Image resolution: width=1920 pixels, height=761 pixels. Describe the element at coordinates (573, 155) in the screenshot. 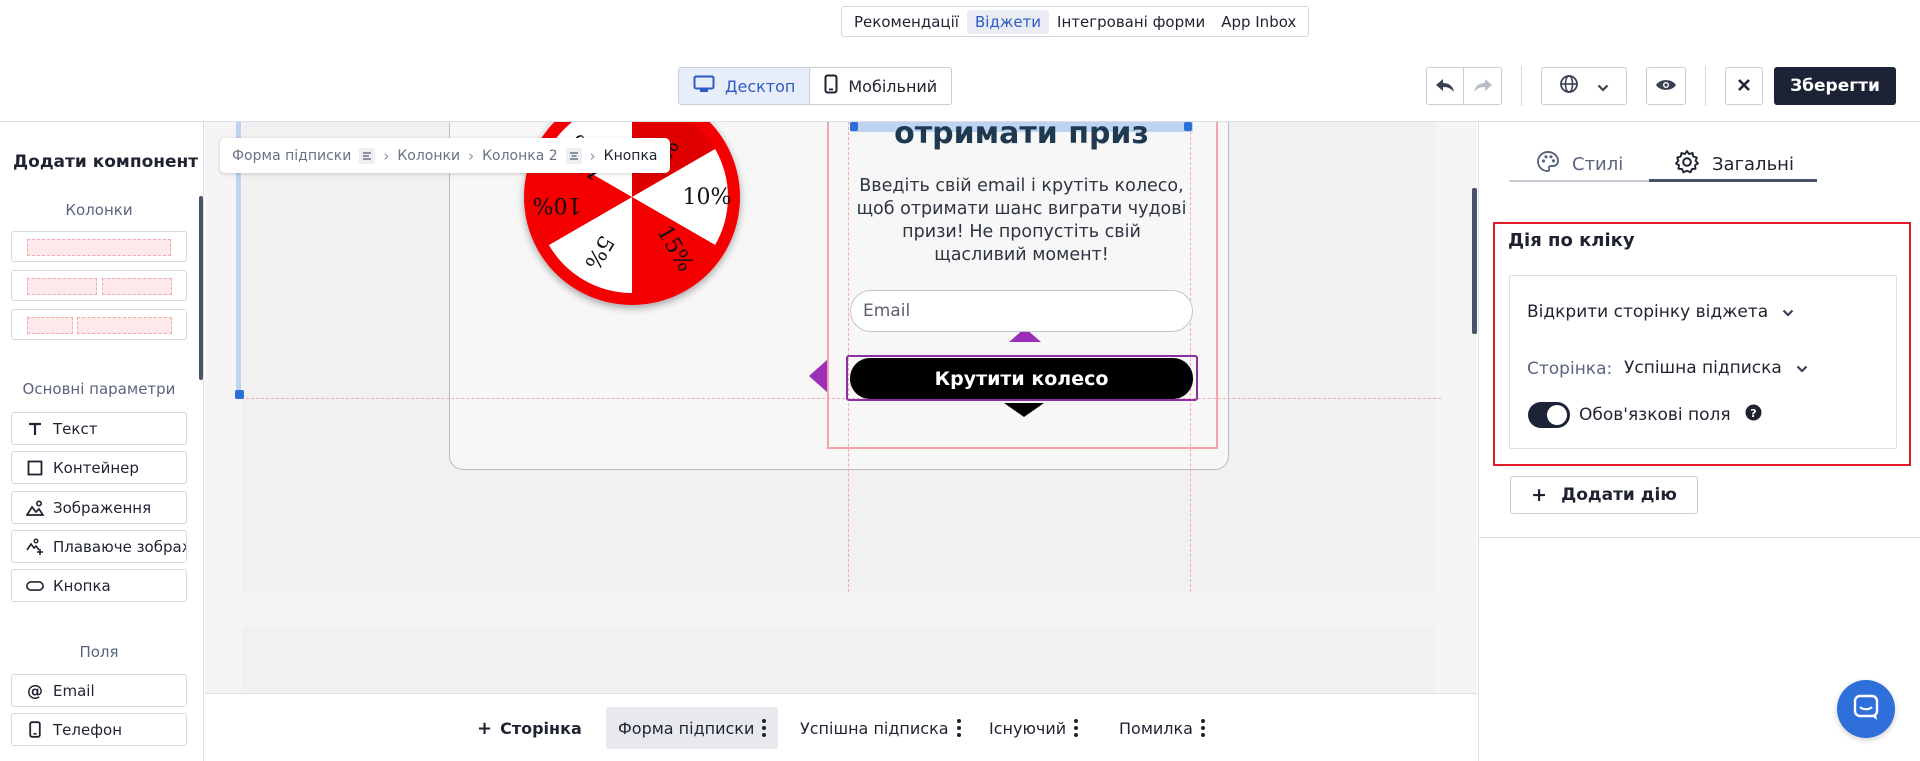

I see `align-center-icon` at that location.